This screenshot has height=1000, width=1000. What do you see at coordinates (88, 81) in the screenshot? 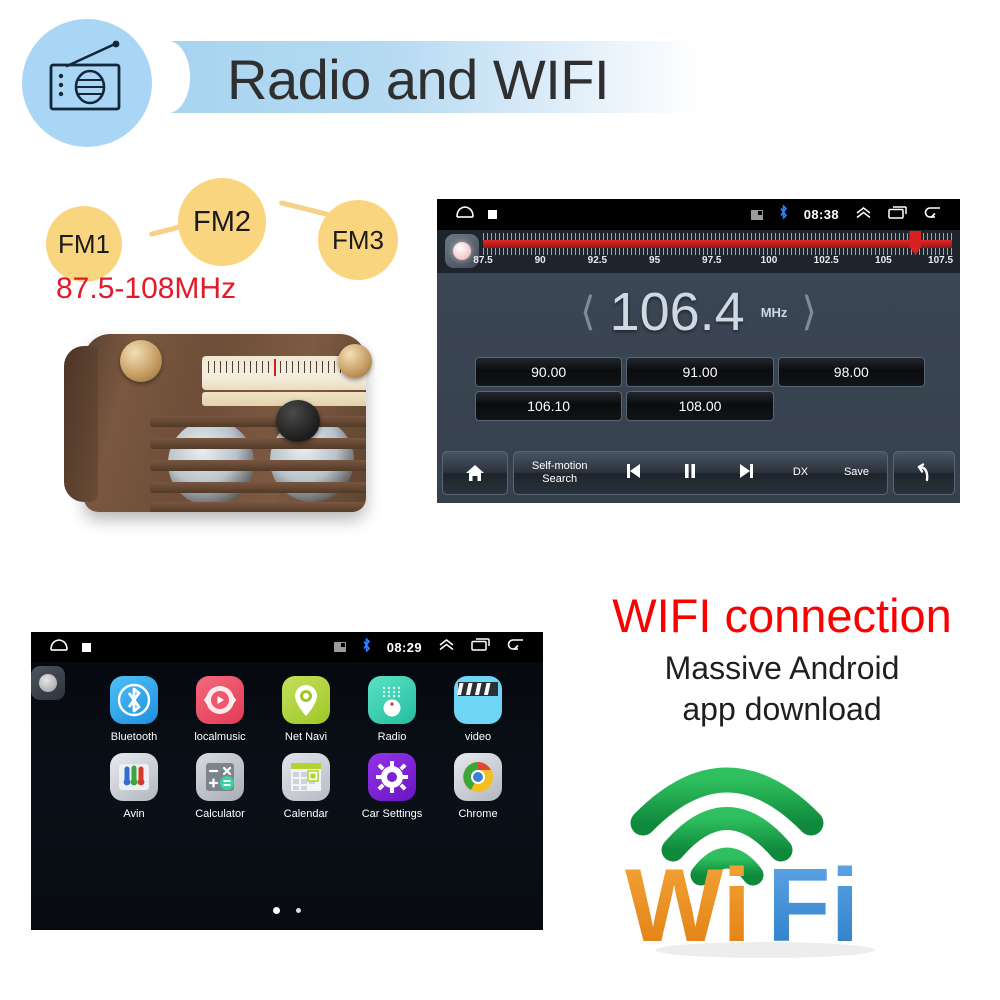
I see `radio-icon` at bounding box center [88, 81].